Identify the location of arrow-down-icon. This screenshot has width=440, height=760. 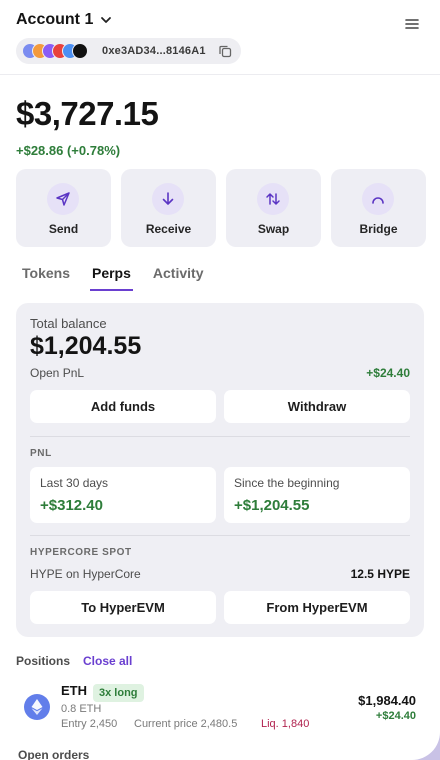
(168, 199).